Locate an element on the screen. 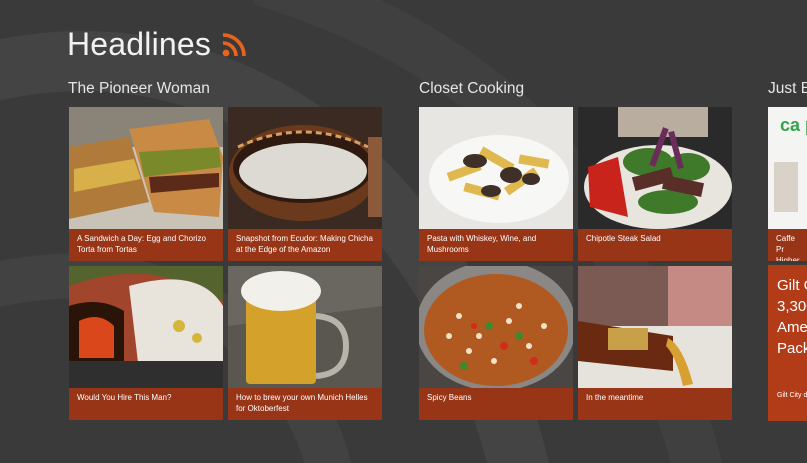  chicha-bowl-photo is located at coordinates (305, 168).